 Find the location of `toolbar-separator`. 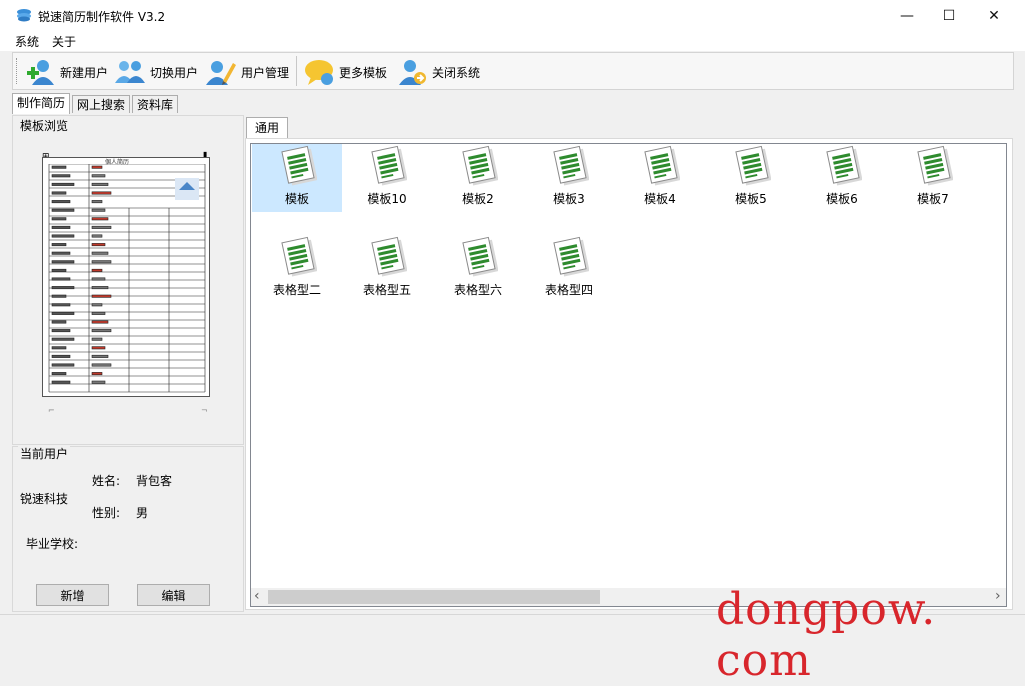

toolbar-separator is located at coordinates (296, 71).